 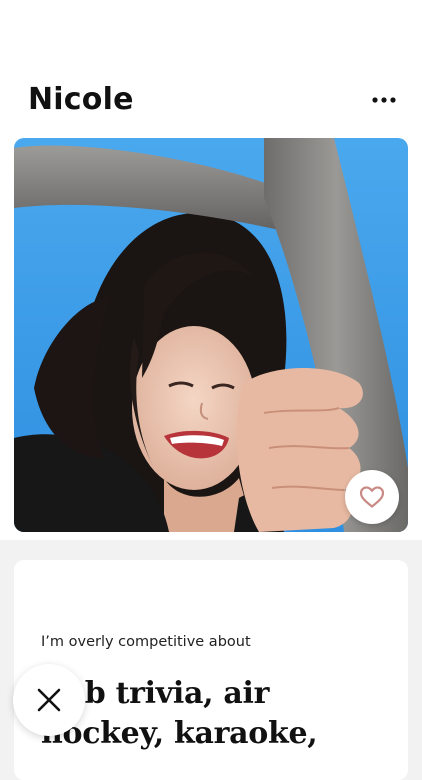 I want to click on more-options-button, so click(x=384, y=100).